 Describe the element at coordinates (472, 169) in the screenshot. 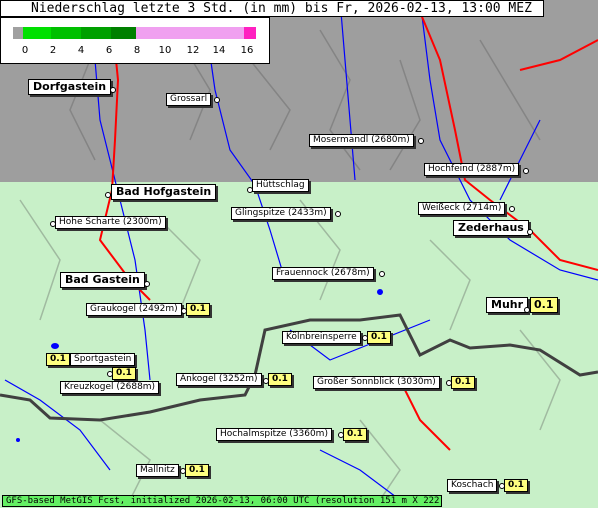

I see `place-hochfeind: Hochfeind (2887m)` at that location.